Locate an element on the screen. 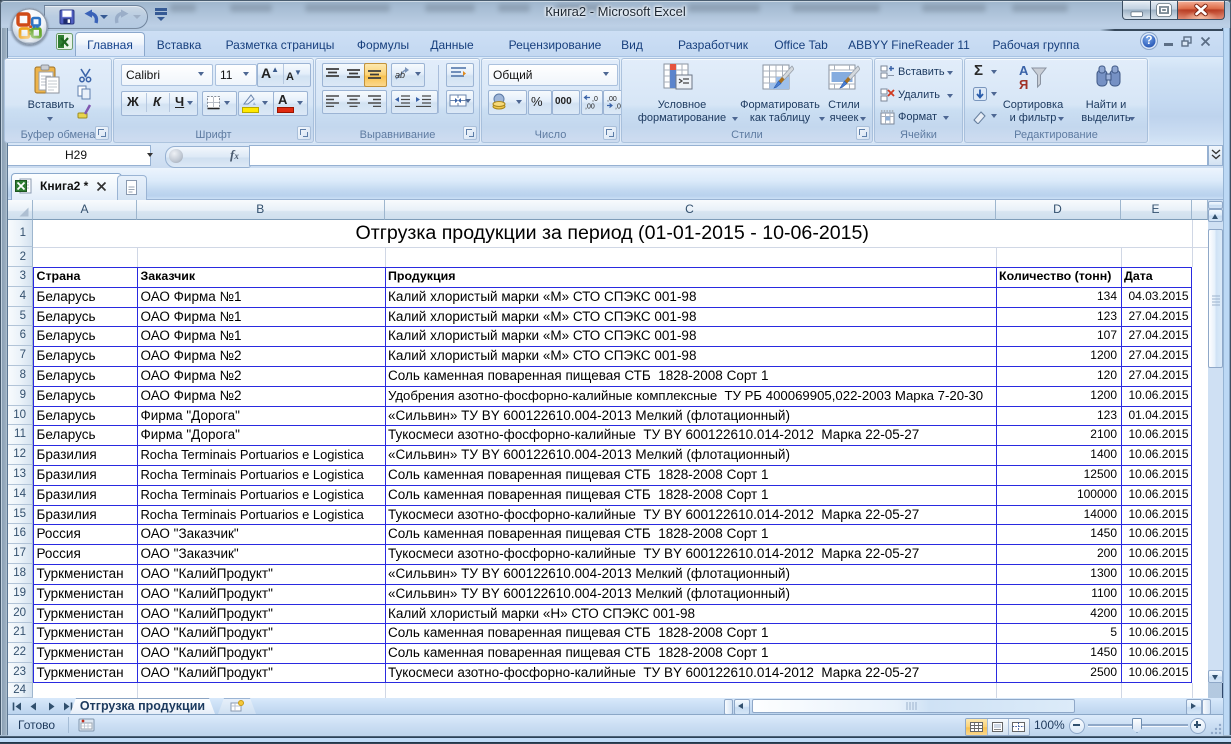 This screenshot has width=1231, height=744. svg-text: ab is located at coordinates (400, 75).